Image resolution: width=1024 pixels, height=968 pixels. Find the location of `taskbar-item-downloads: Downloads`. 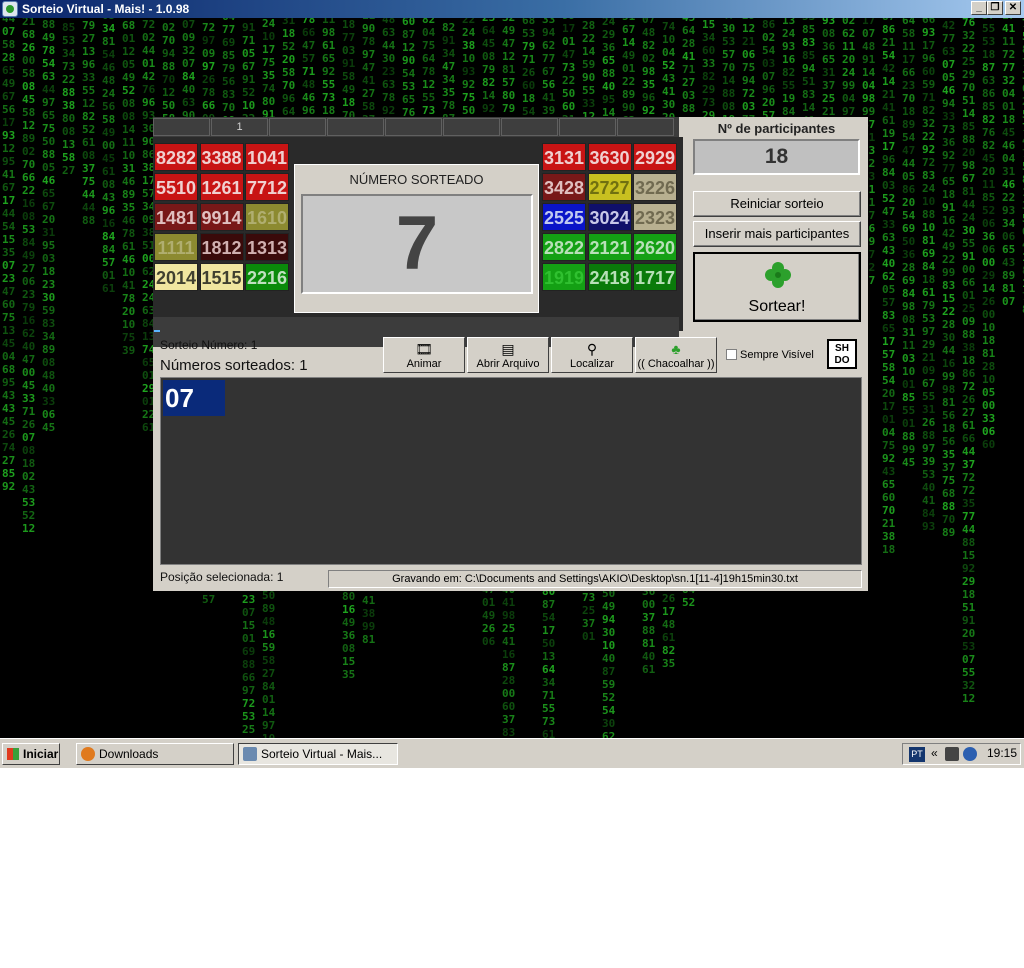

taskbar-item-downloads: Downloads is located at coordinates (155, 754).